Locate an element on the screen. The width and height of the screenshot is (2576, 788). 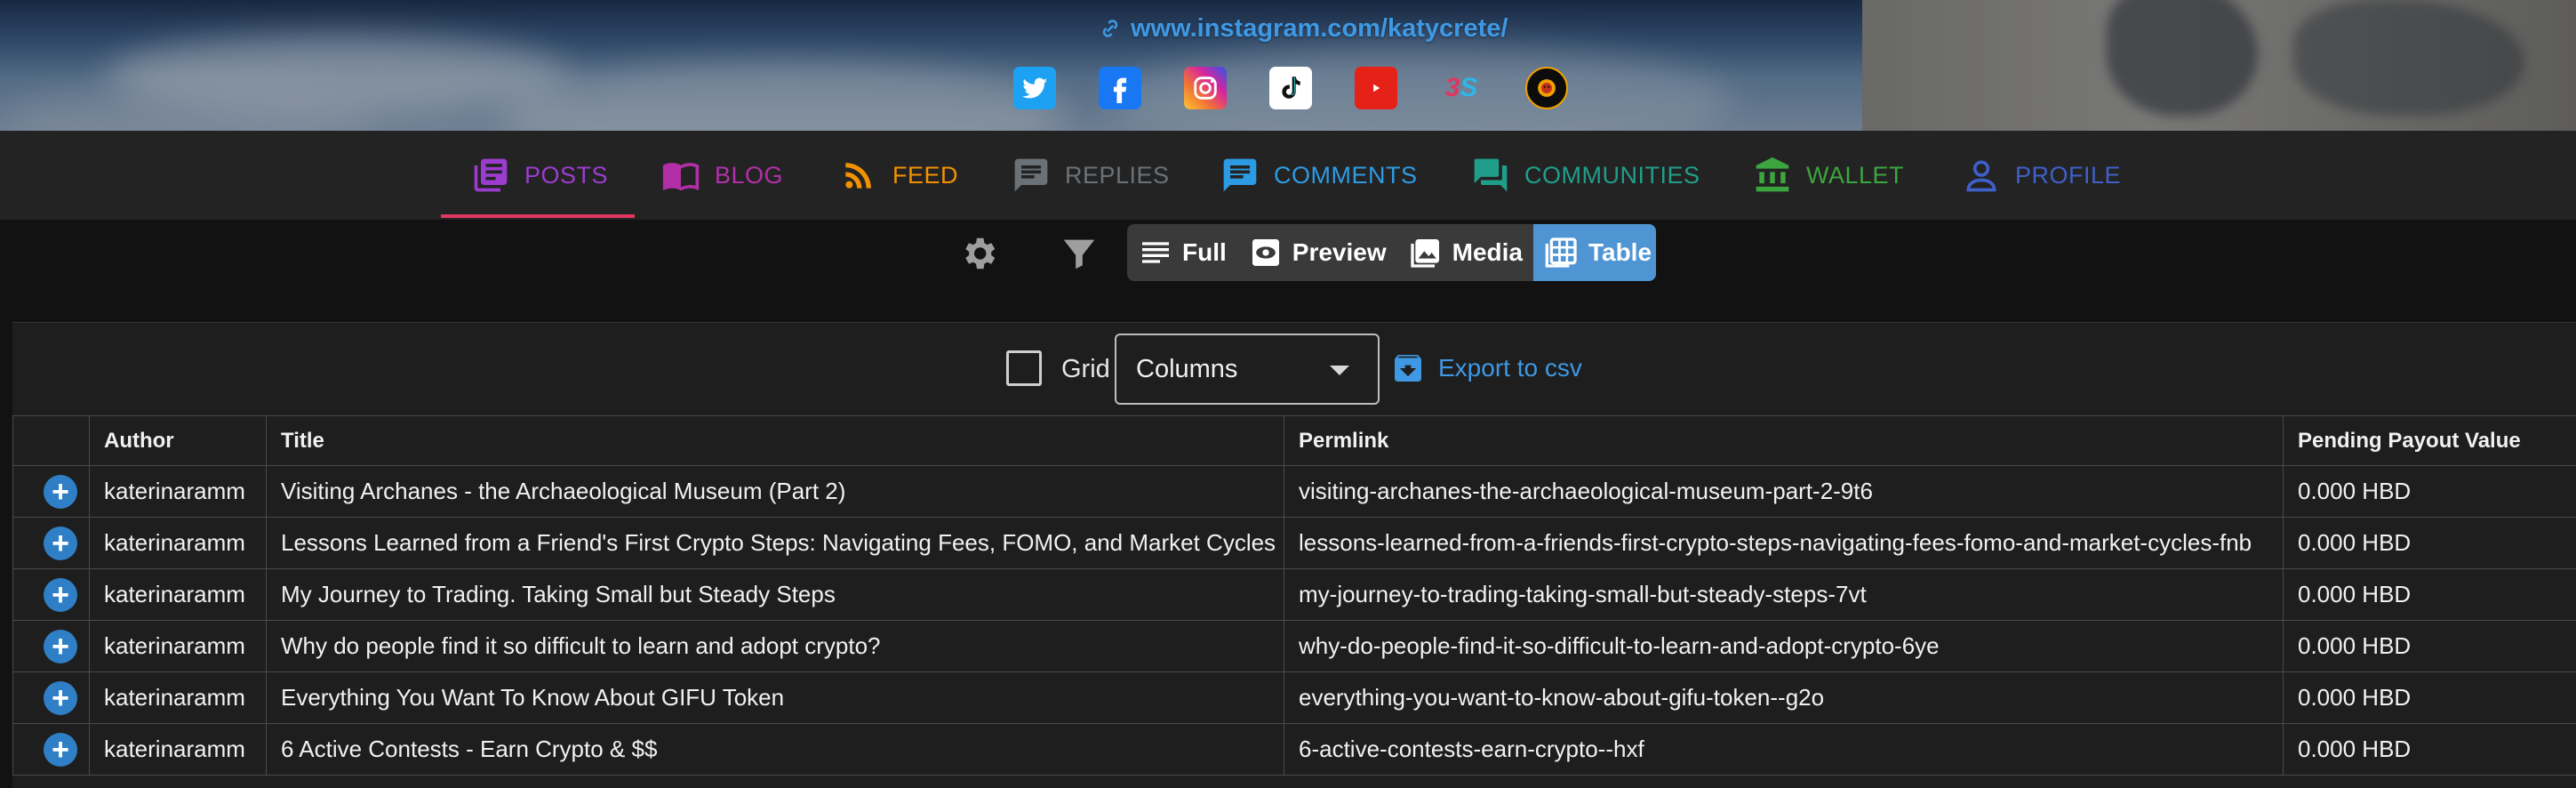
3speak-icon: 3S is located at coordinates (1461, 88).